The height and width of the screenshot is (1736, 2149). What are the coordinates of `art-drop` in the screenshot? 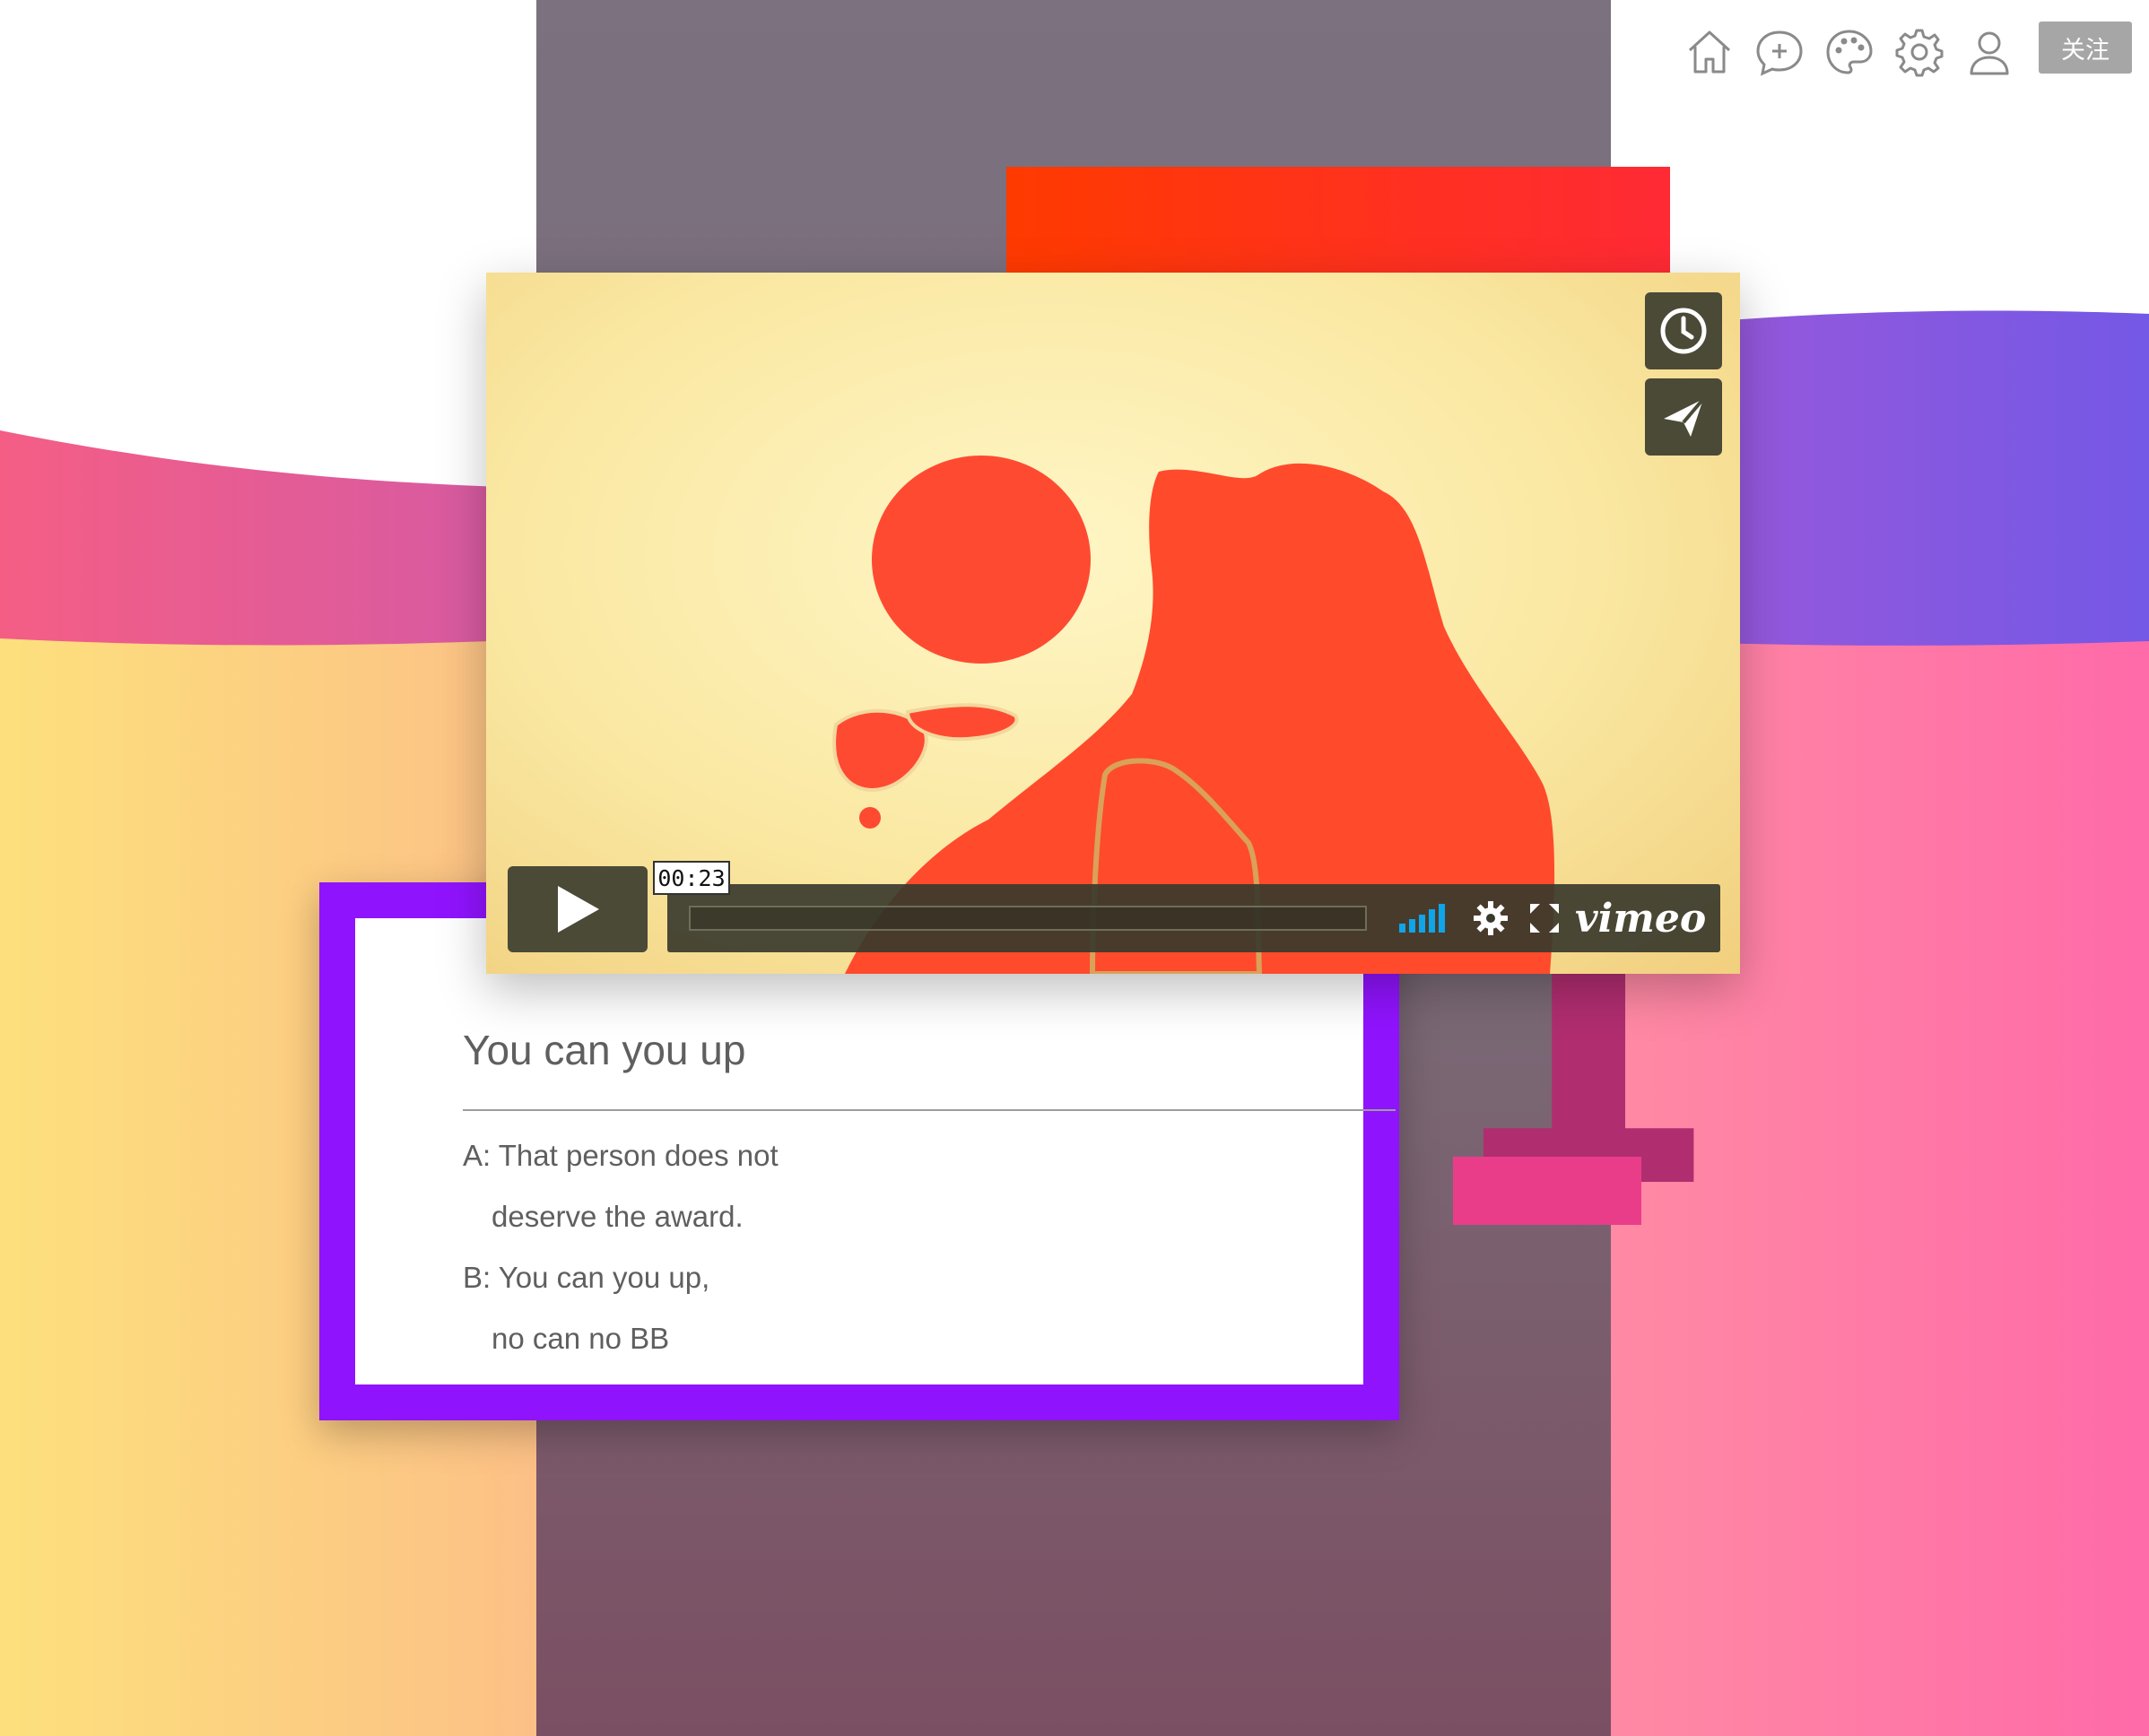 It's located at (870, 818).